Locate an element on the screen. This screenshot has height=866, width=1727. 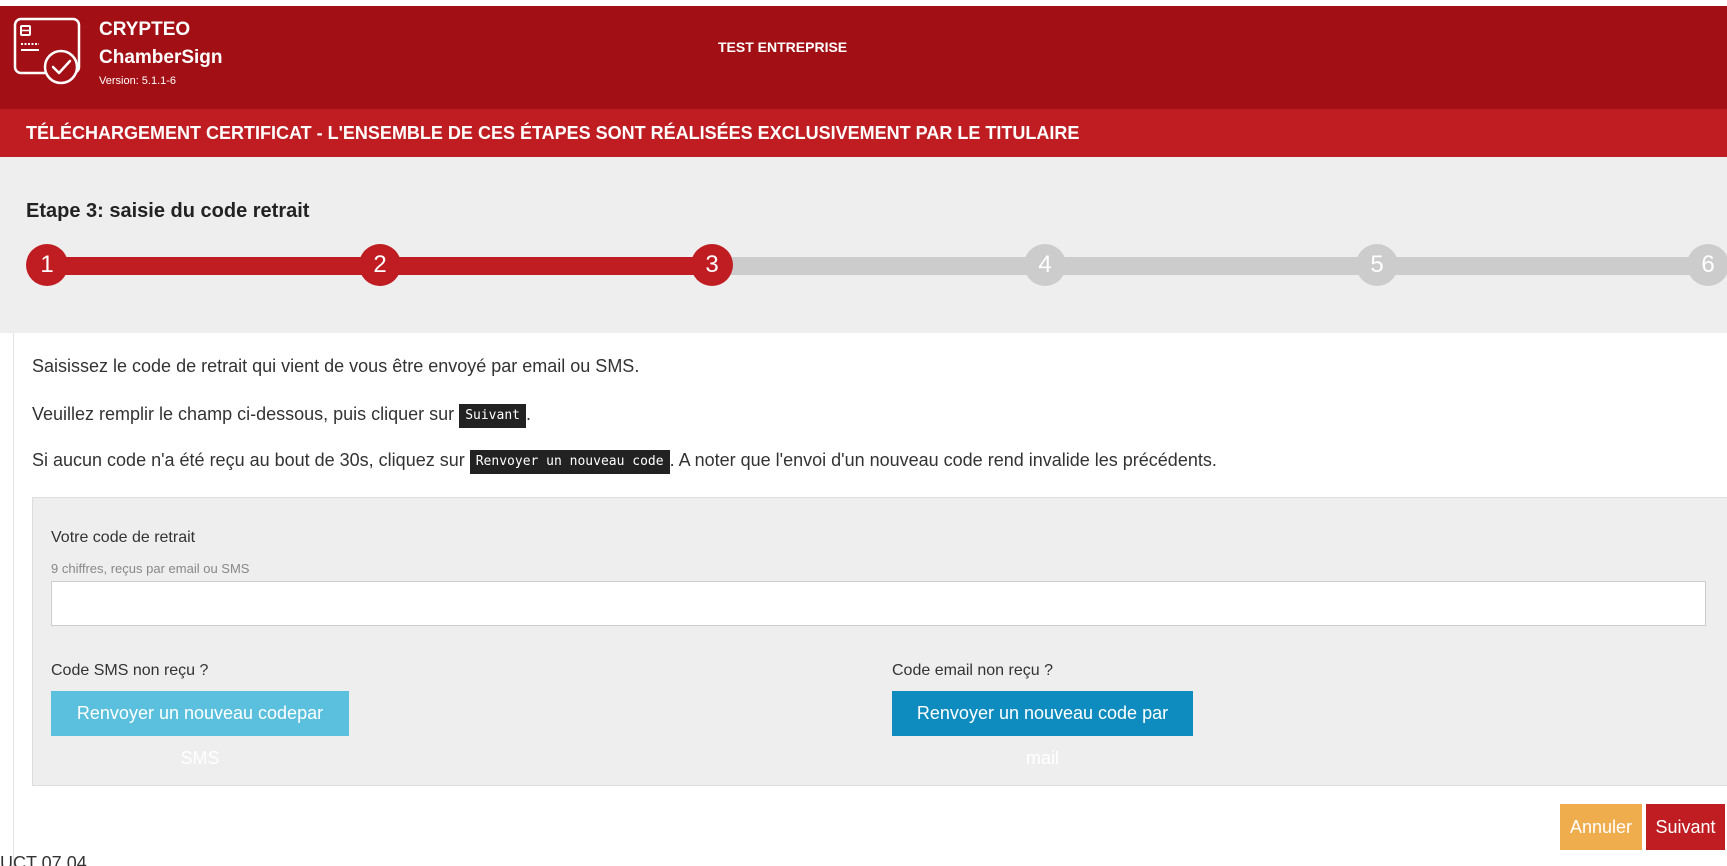
code-help-text: 9 chiffres, reçus par email ou SMS is located at coordinates (150, 568).